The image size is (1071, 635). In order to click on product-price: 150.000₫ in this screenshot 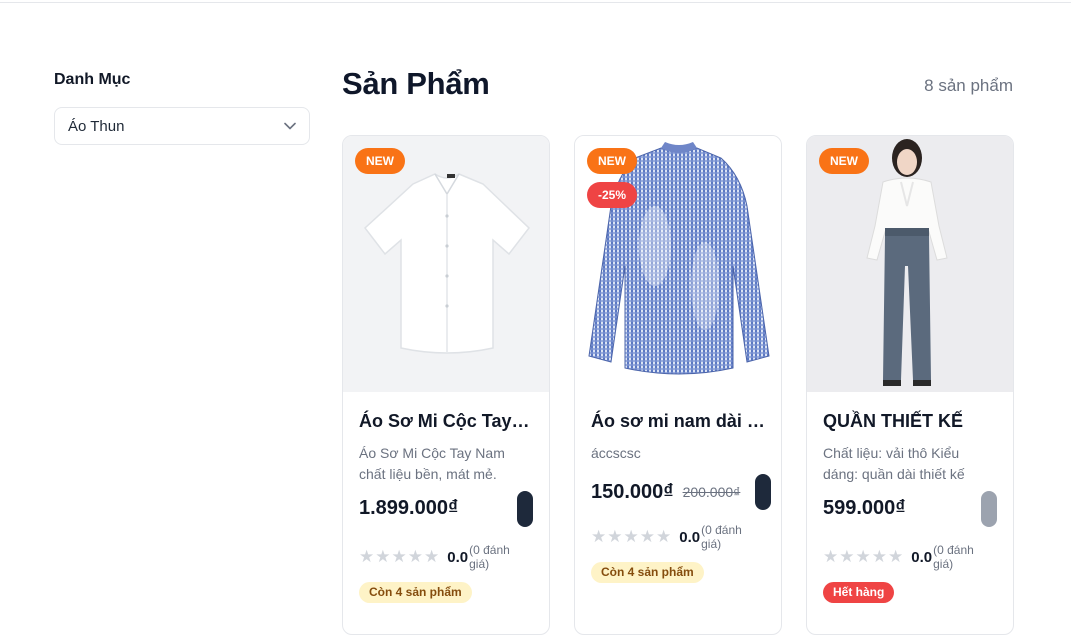, I will do `click(632, 491)`.